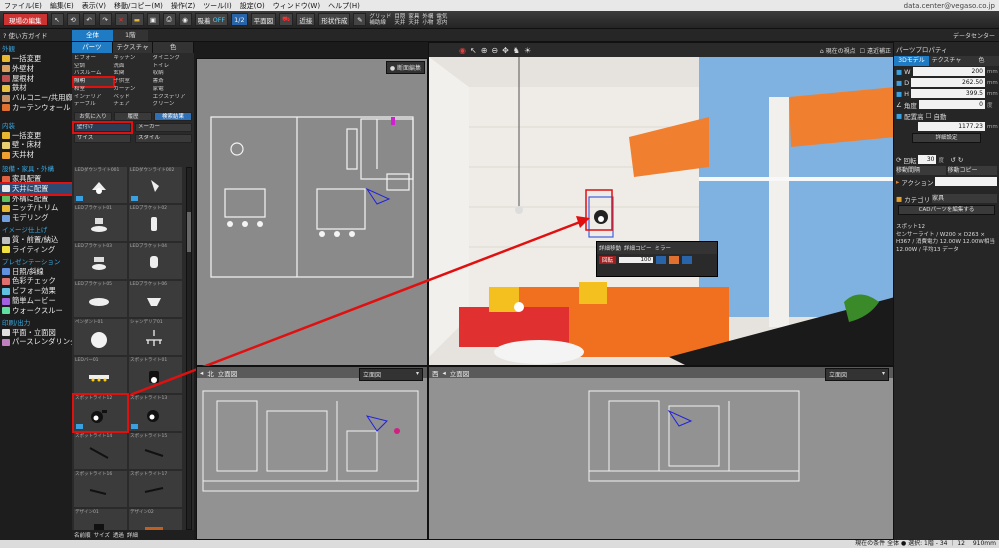  I want to click on width-row: ■ W 200 mm, so click(947, 71).